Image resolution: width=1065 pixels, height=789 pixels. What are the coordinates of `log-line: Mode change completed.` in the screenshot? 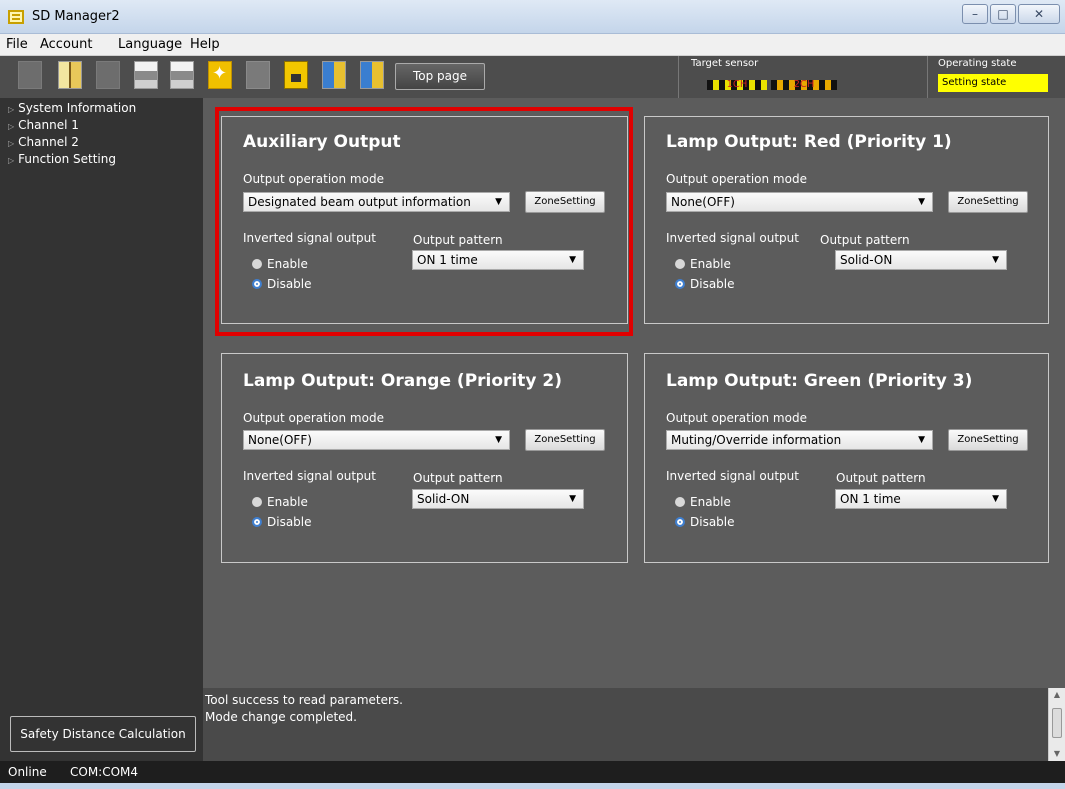 It's located at (281, 717).